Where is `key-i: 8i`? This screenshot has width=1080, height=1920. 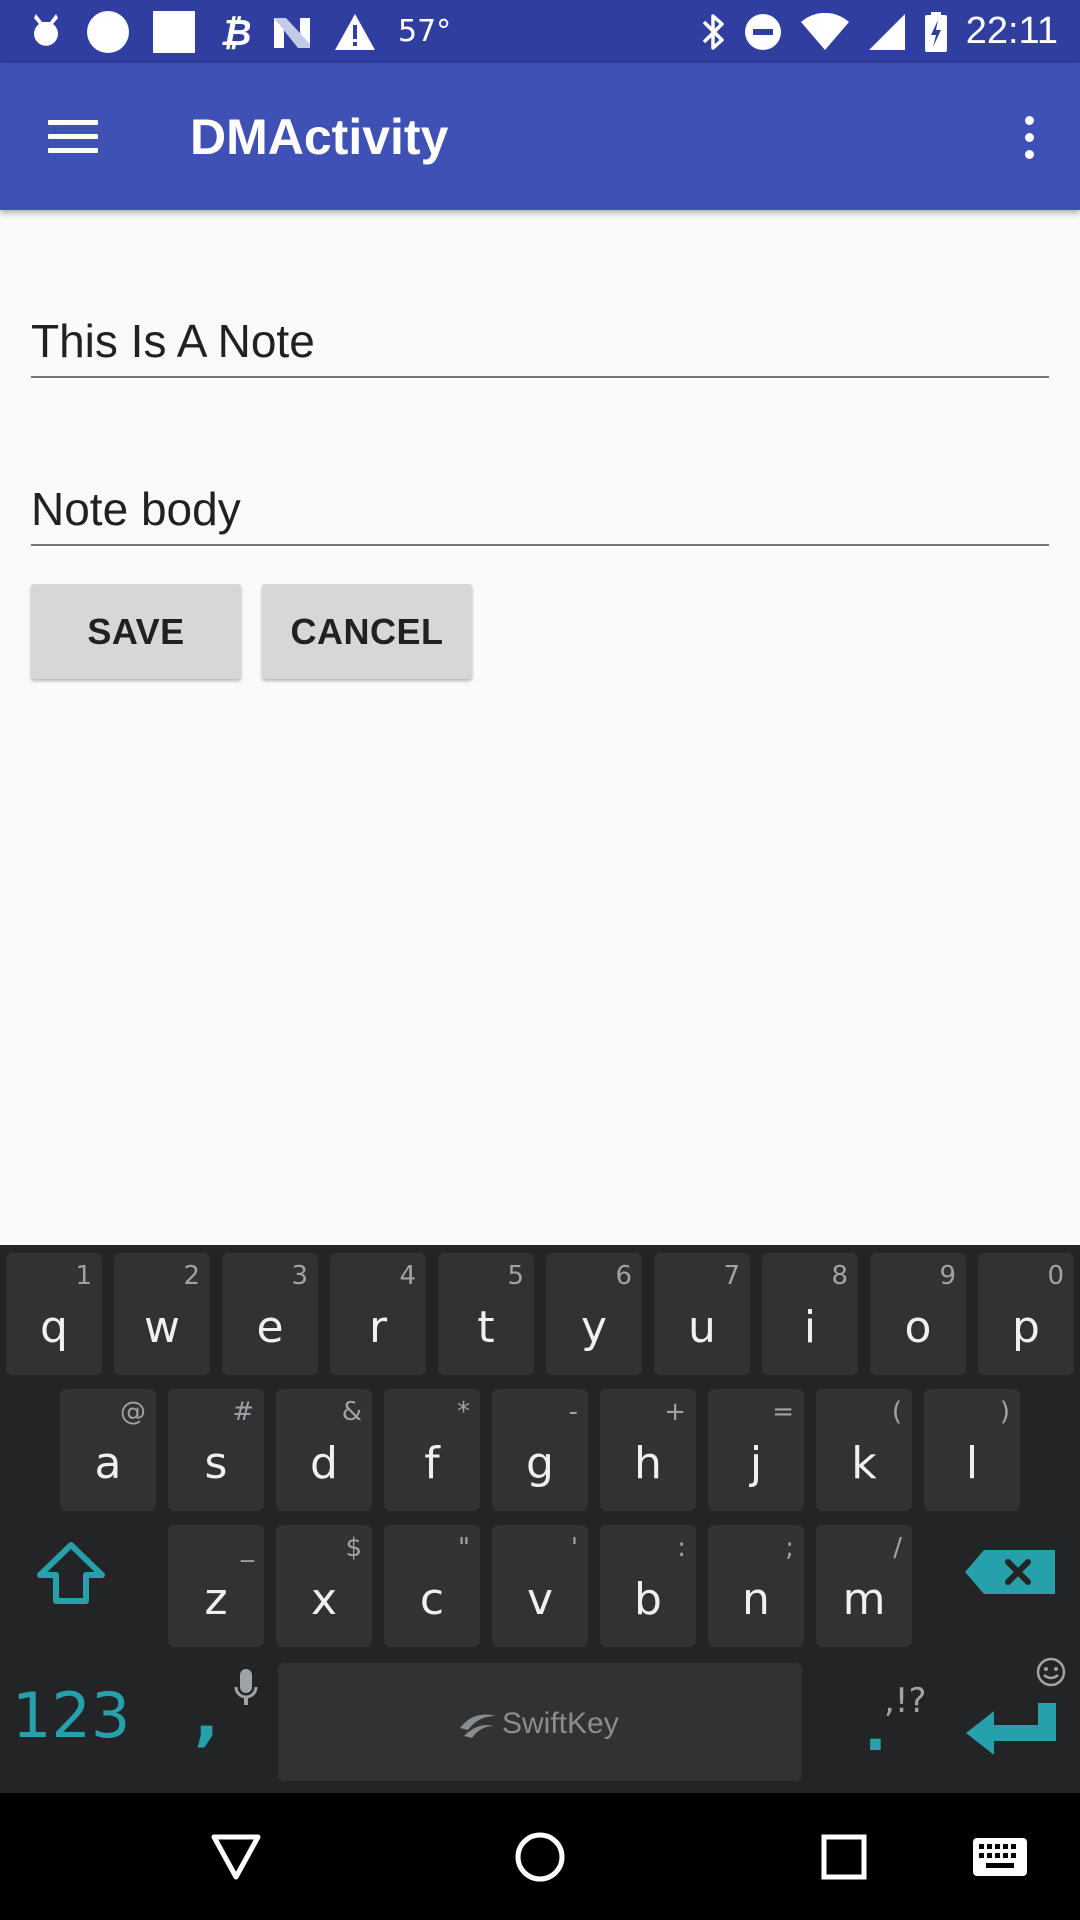 key-i: 8i is located at coordinates (810, 1314).